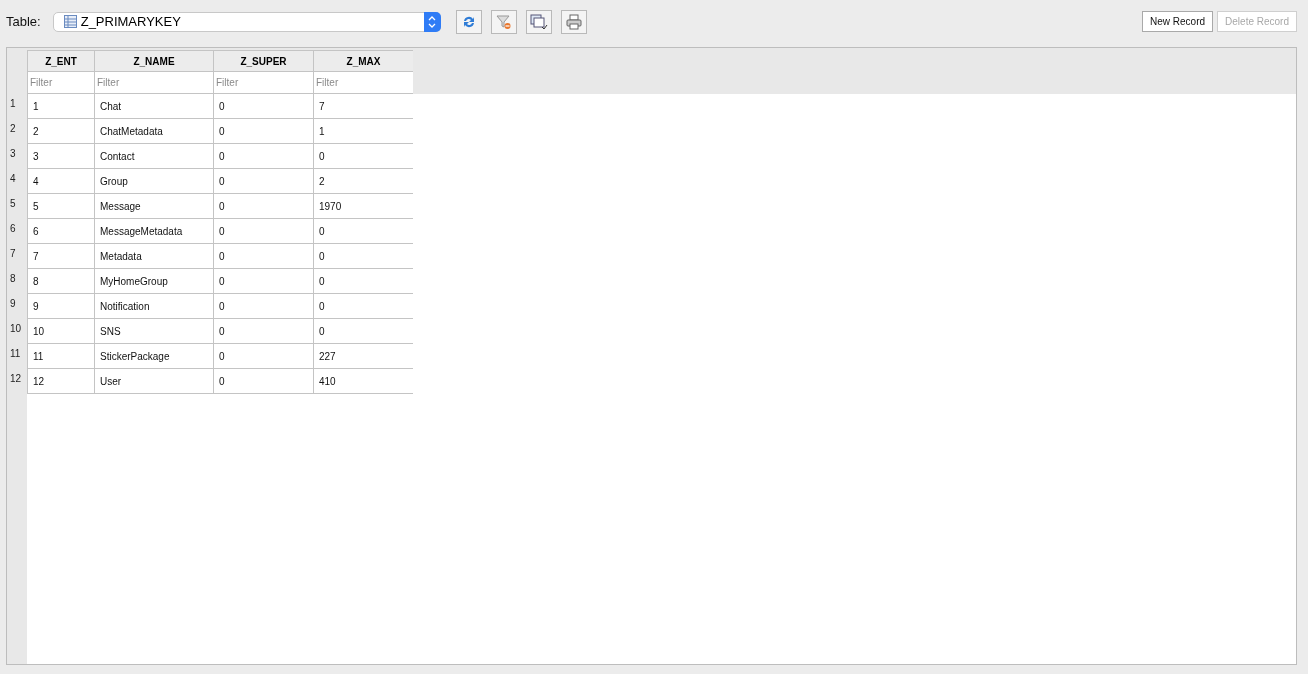 This screenshot has height=674, width=1308. Describe the element at coordinates (246, 21) in the screenshot. I see `table-select: Z_PRIMARYKEY` at that location.